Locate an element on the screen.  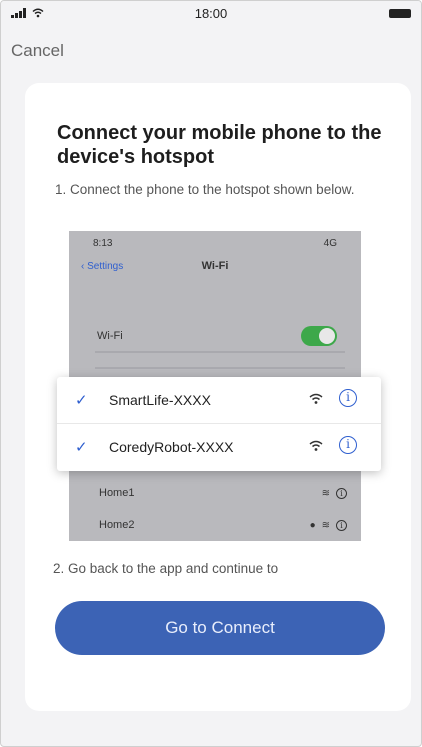
step-two-text: 2. Go back to the app and continue to is located at coordinates (166, 568).